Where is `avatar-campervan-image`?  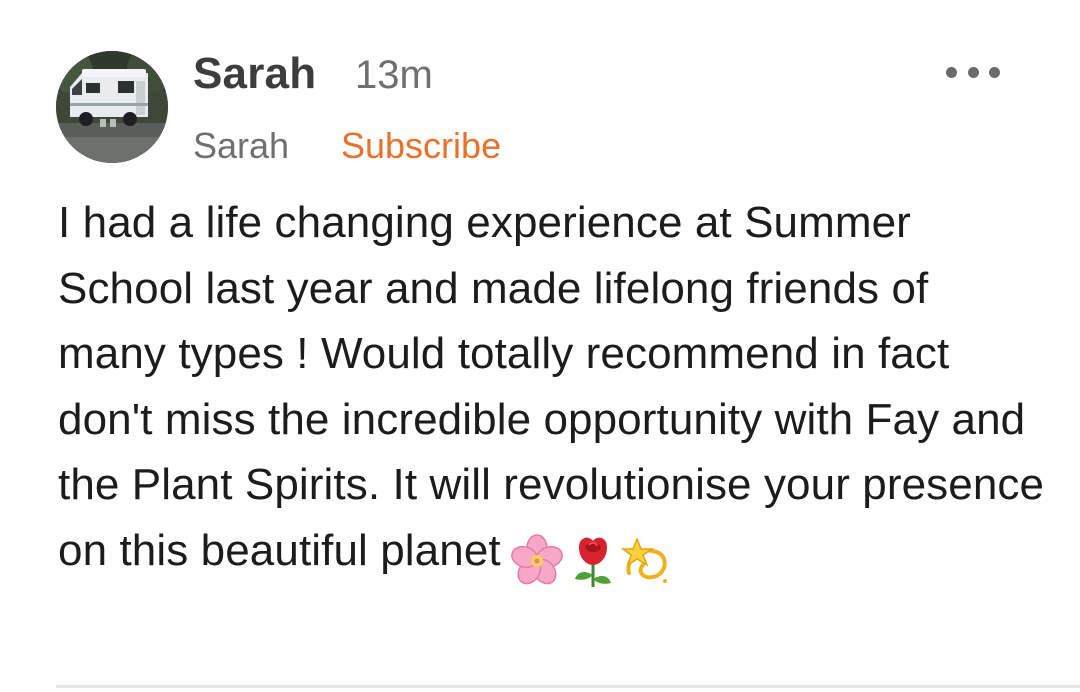
avatar-campervan-image is located at coordinates (112, 107).